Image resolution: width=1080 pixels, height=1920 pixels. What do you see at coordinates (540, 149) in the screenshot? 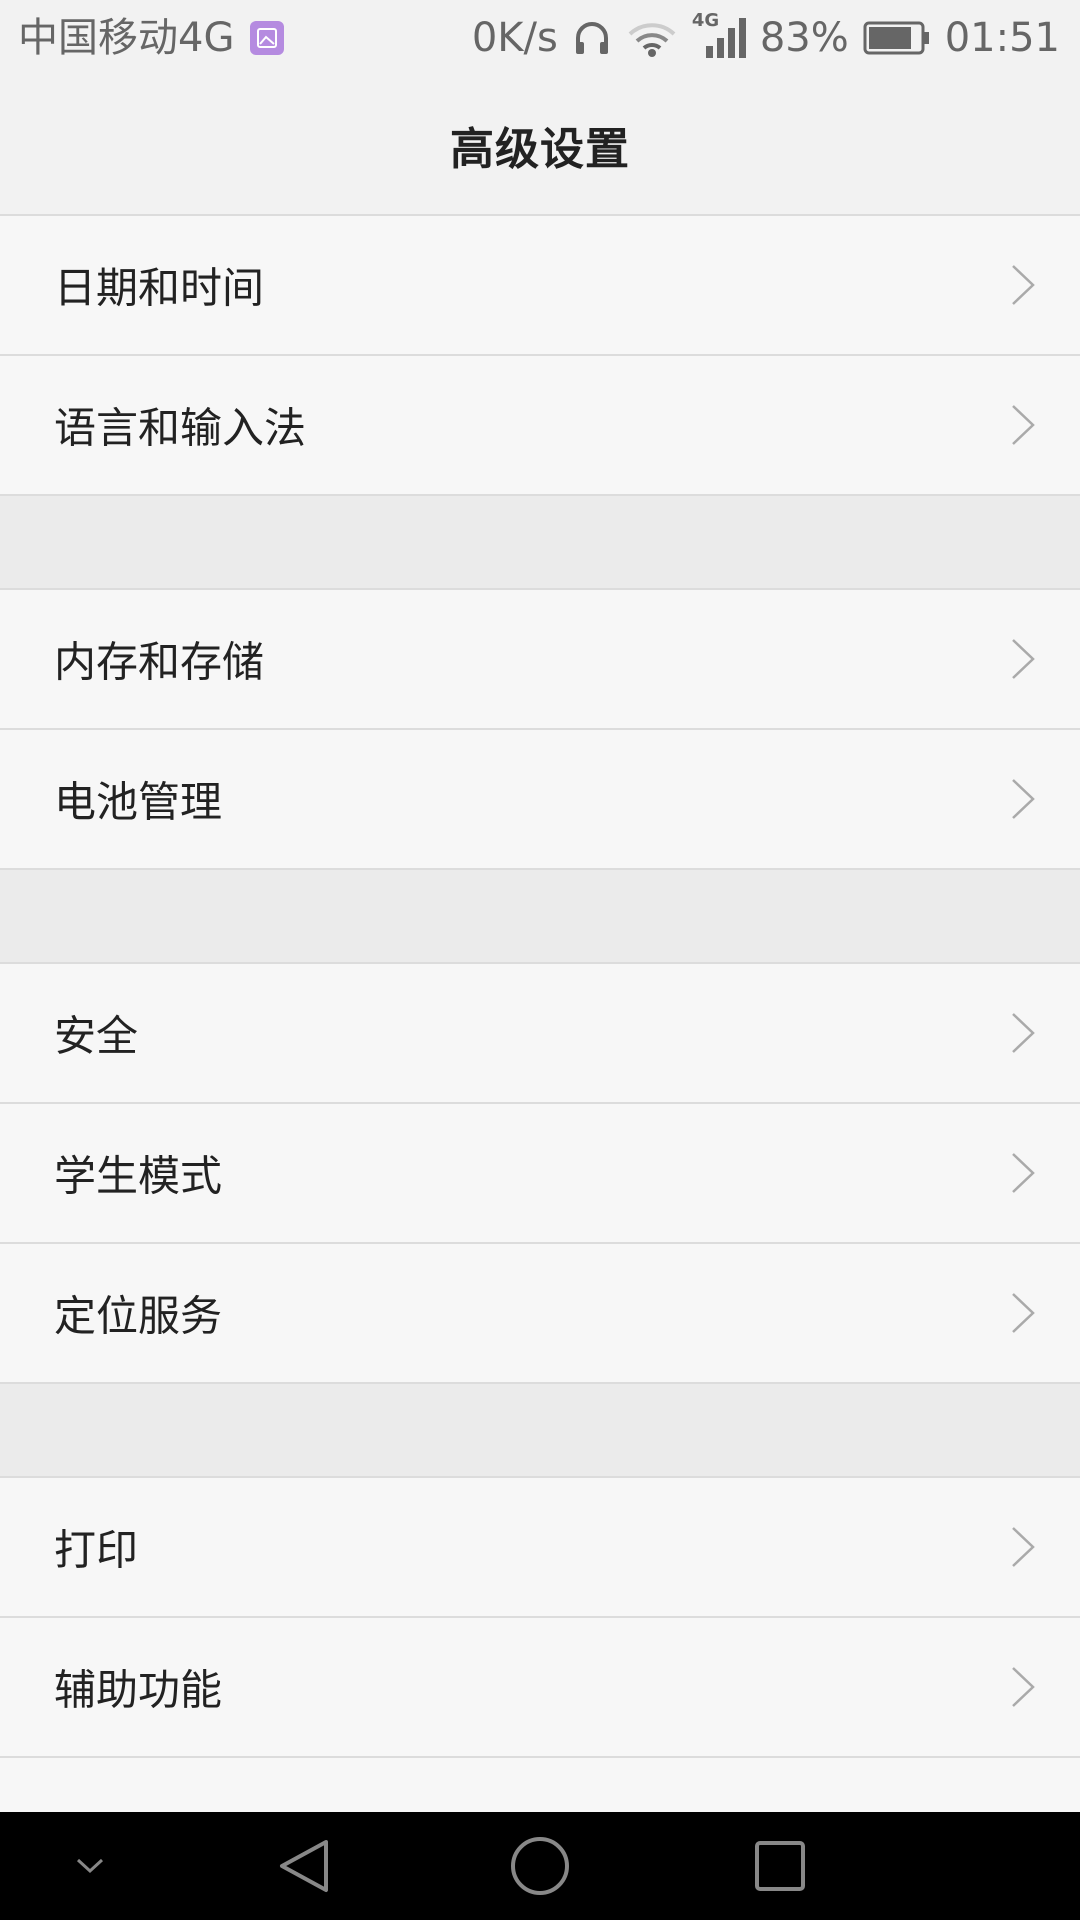
I see `page-title: 高级设置` at bounding box center [540, 149].